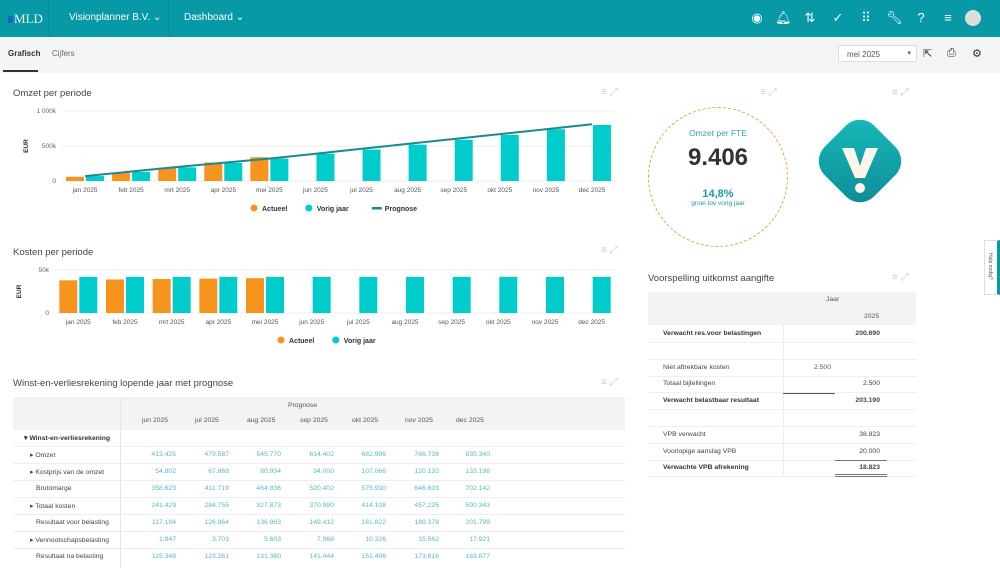 This screenshot has height=568, width=1000. What do you see at coordinates (453, 190) in the screenshot?
I see `x-tick-label: sep 2025` at bounding box center [453, 190].